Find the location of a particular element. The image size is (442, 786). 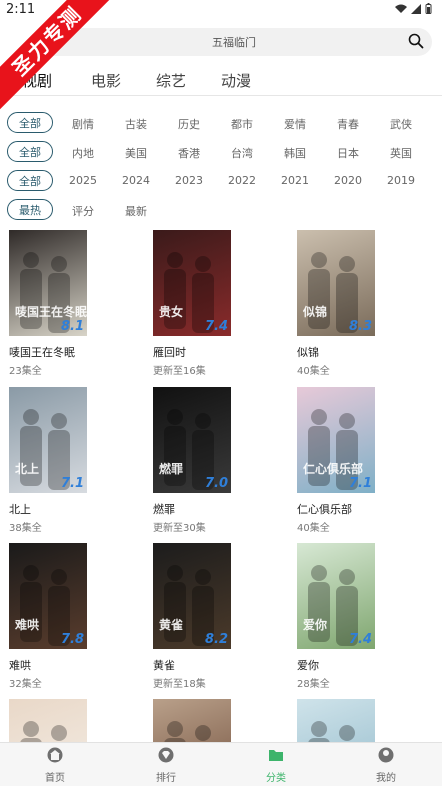

item-title: 燃罪 is located at coordinates (164, 509).